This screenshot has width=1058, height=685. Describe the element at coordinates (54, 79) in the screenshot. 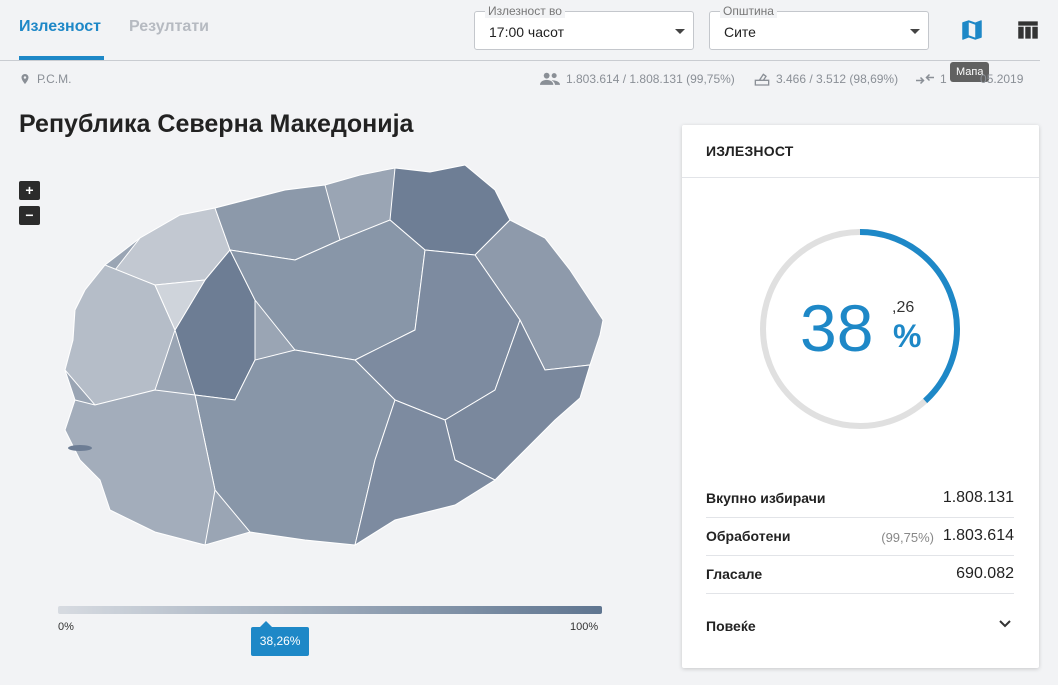

I see `location-label: Р.С.М.` at that location.